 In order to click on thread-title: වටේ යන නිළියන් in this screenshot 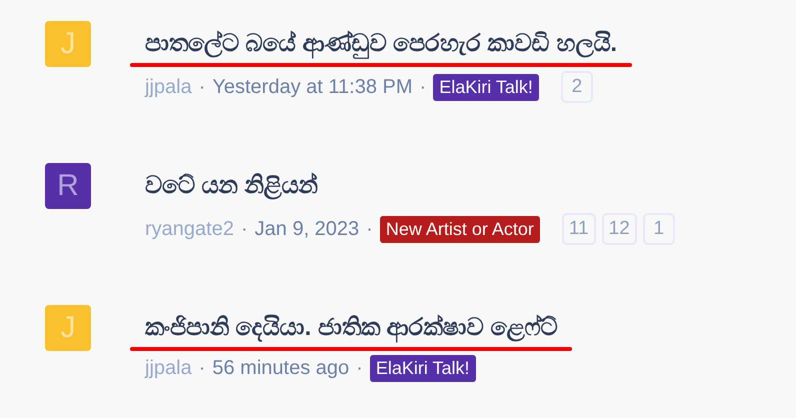, I will do `click(231, 186)`.